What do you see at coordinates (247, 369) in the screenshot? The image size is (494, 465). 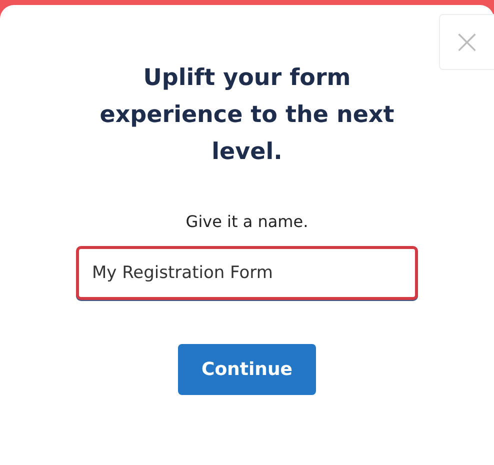 I see `continue-button: Continue` at bounding box center [247, 369].